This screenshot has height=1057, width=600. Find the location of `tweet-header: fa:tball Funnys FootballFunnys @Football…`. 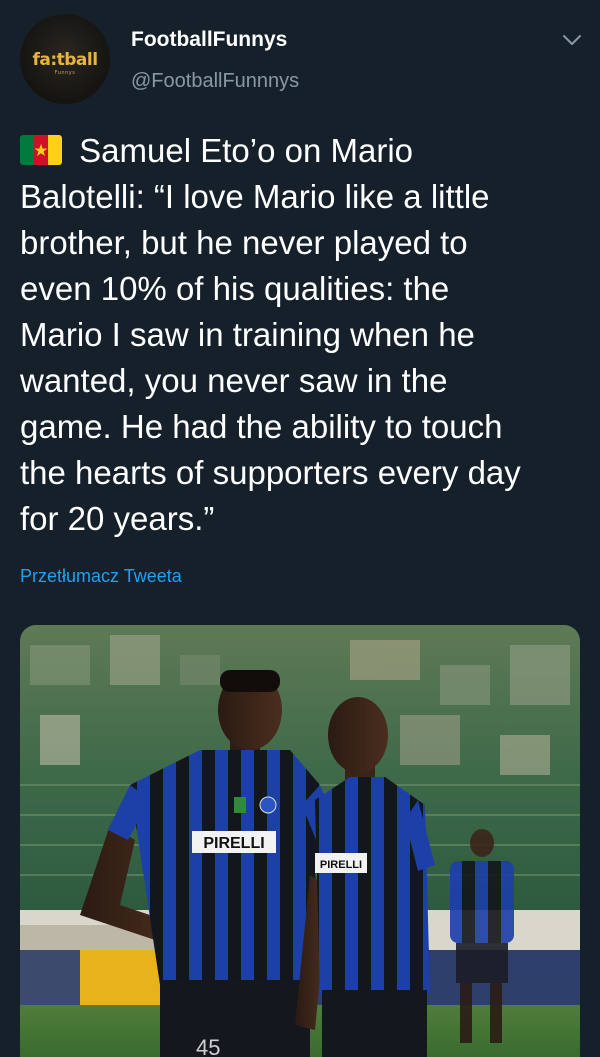

tweet-header: fa:tball Funnys FootballFunnys @Football… is located at coordinates (300, 55).